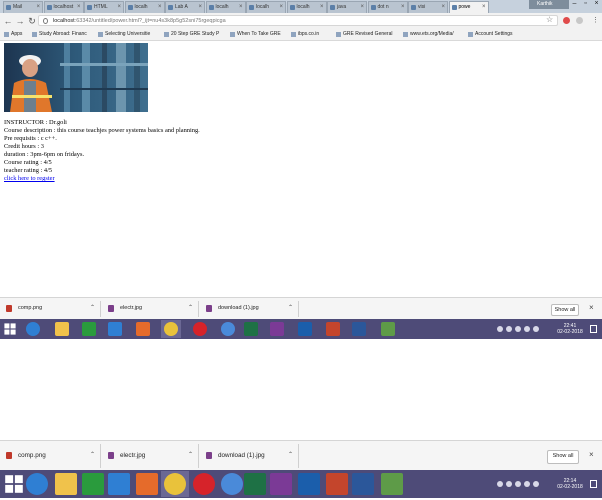 This screenshot has height=500, width=602. I want to click on chevron-up-icon, so click(509, 484).